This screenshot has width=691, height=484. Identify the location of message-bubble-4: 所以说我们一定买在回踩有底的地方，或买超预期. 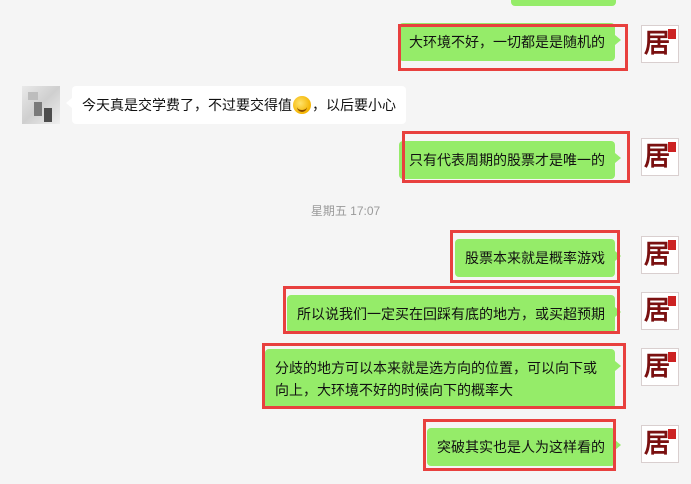
(454, 314).